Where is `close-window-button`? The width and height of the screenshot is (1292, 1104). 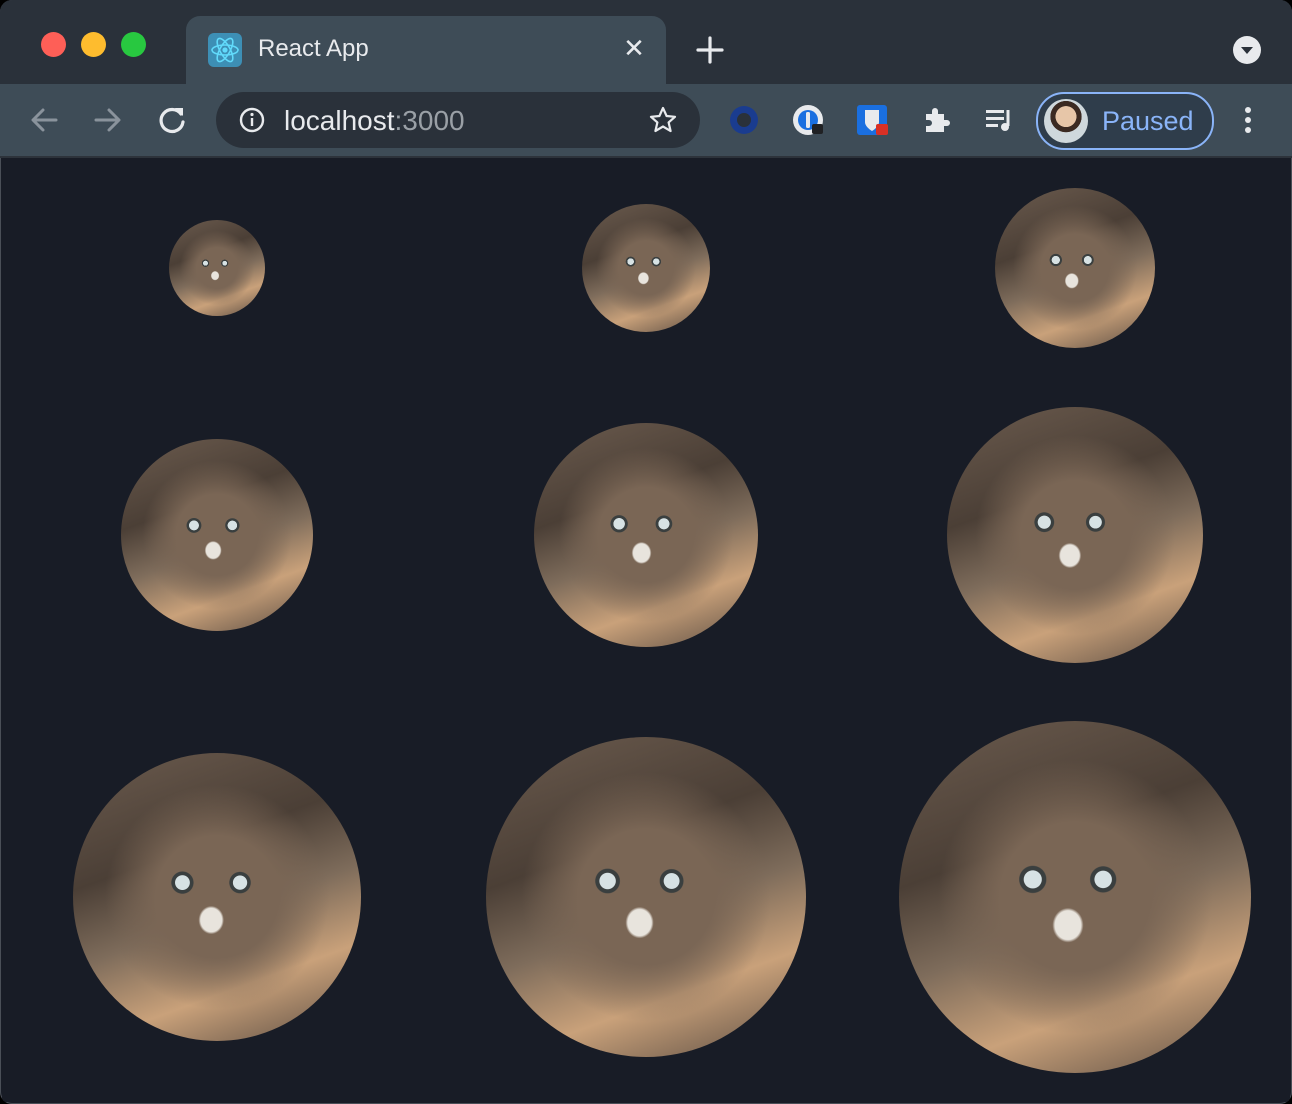 close-window-button is located at coordinates (53, 44).